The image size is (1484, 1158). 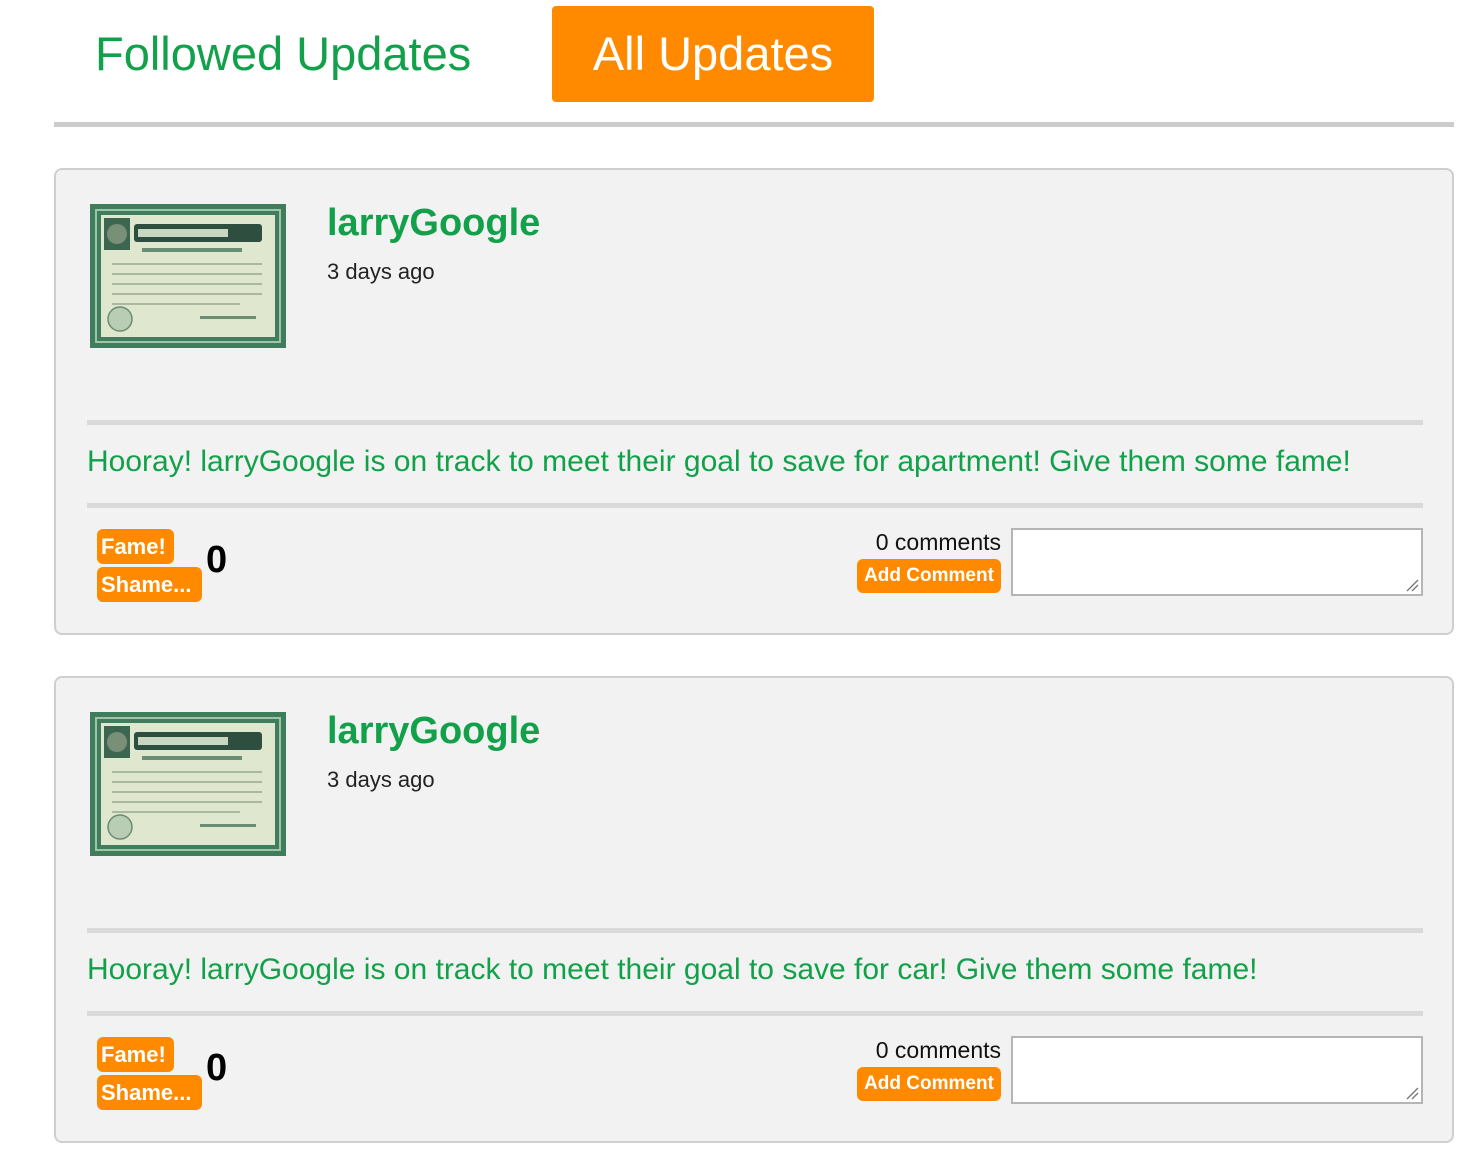 I want to click on tab-followed-updates: Followed Updates, so click(x=283, y=54).